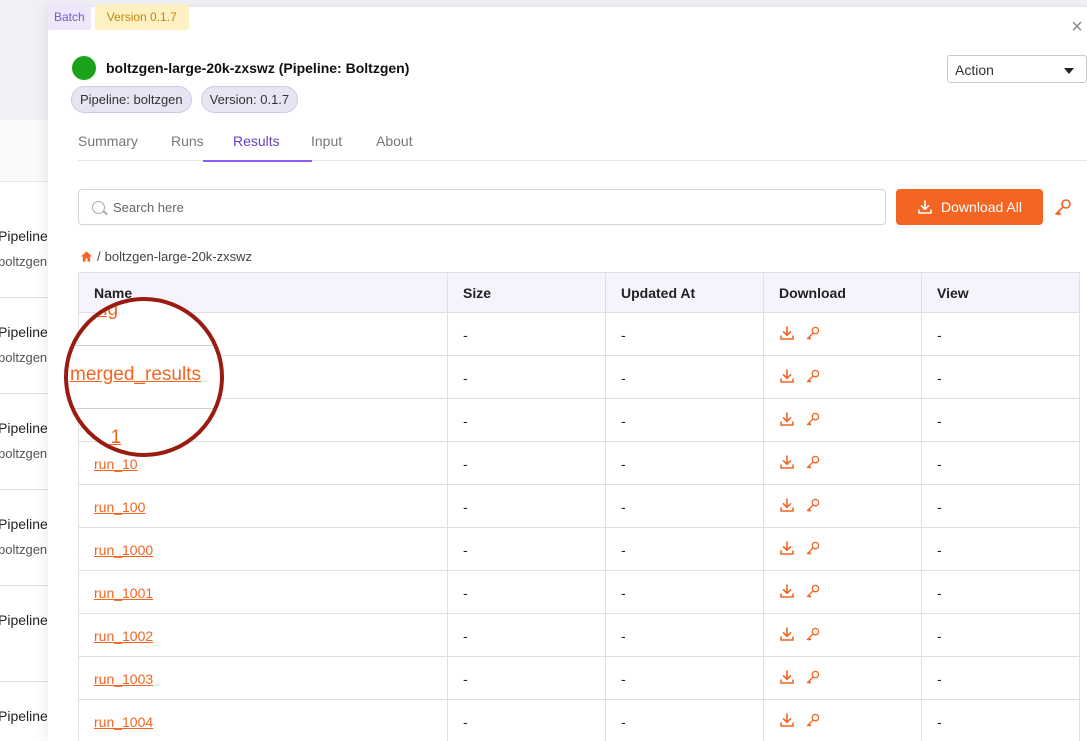 This screenshot has width=1087, height=741. What do you see at coordinates (263, 678) in the screenshot?
I see `cell-name: run_1003` at bounding box center [263, 678].